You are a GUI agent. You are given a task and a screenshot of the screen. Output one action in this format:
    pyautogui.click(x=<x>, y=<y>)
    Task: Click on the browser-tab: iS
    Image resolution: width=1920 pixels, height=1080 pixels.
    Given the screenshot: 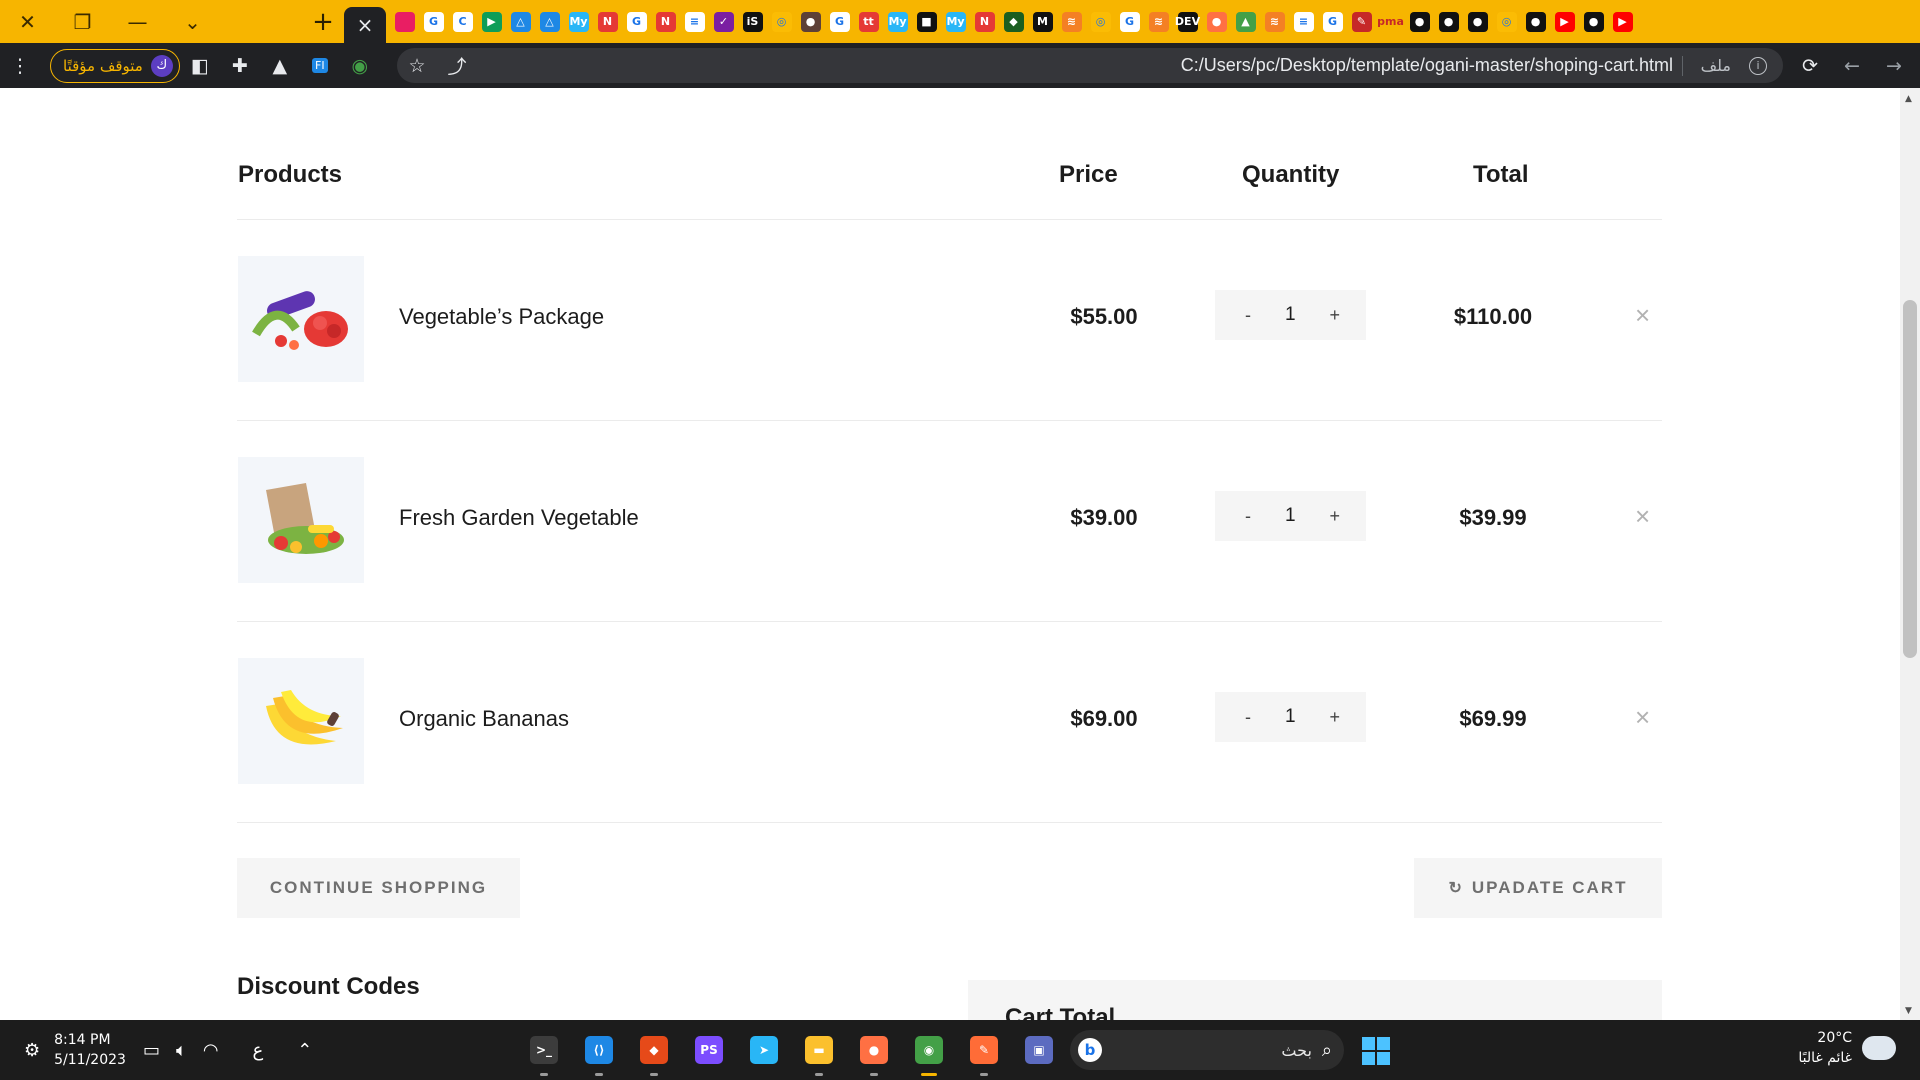 What is the action you would take?
    pyautogui.click(x=752, y=21)
    